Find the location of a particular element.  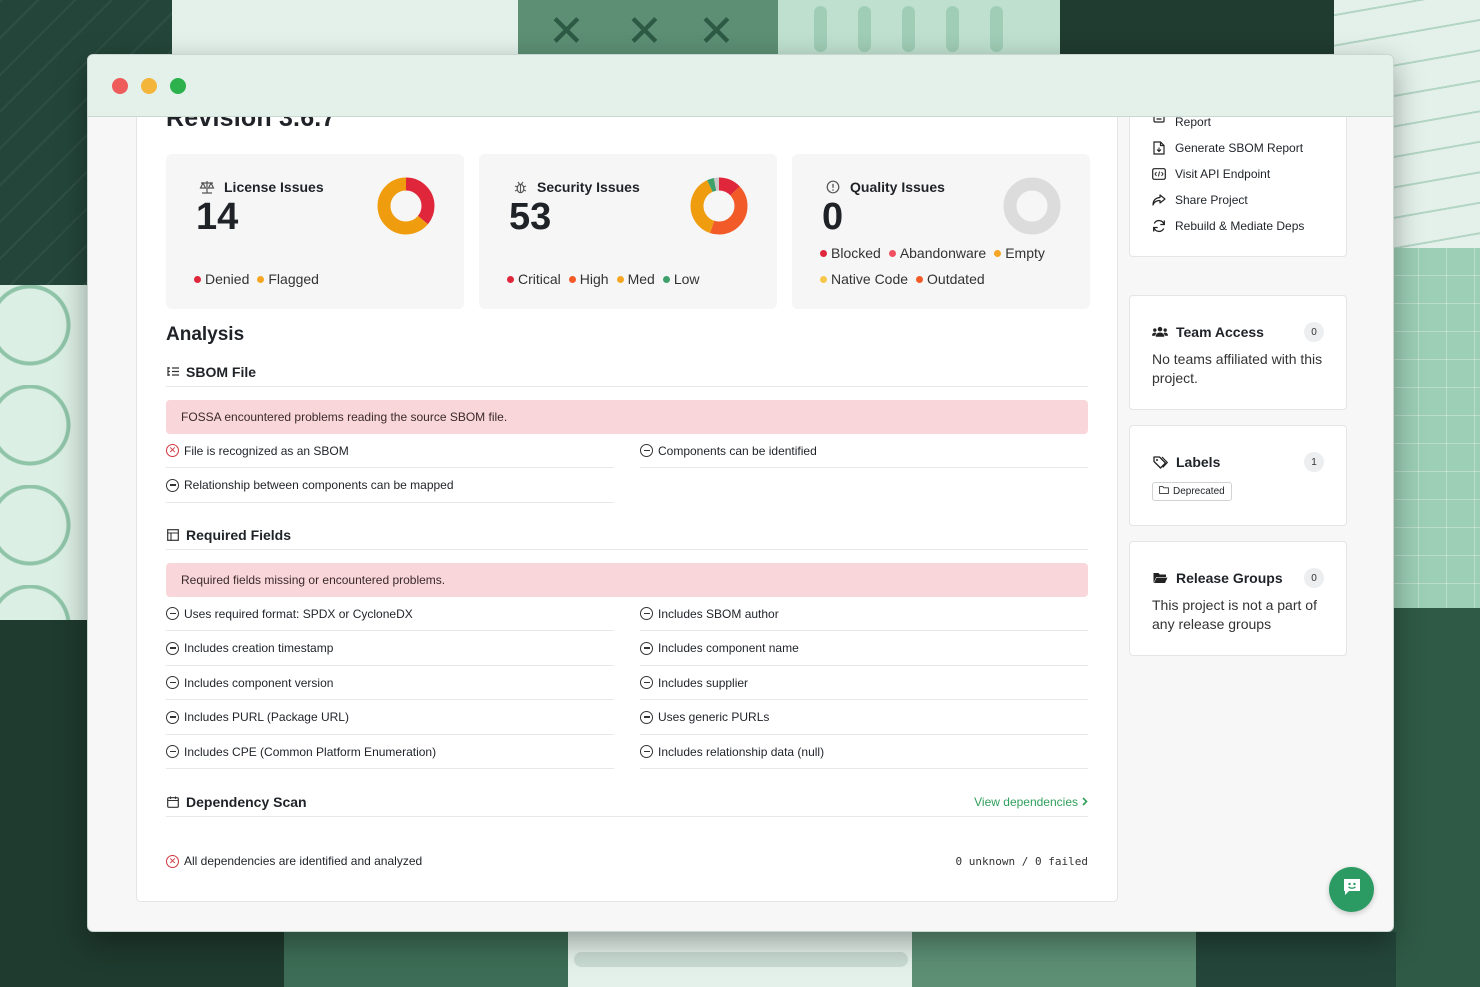

license-issues-header: License Issues is located at coordinates (261, 187).